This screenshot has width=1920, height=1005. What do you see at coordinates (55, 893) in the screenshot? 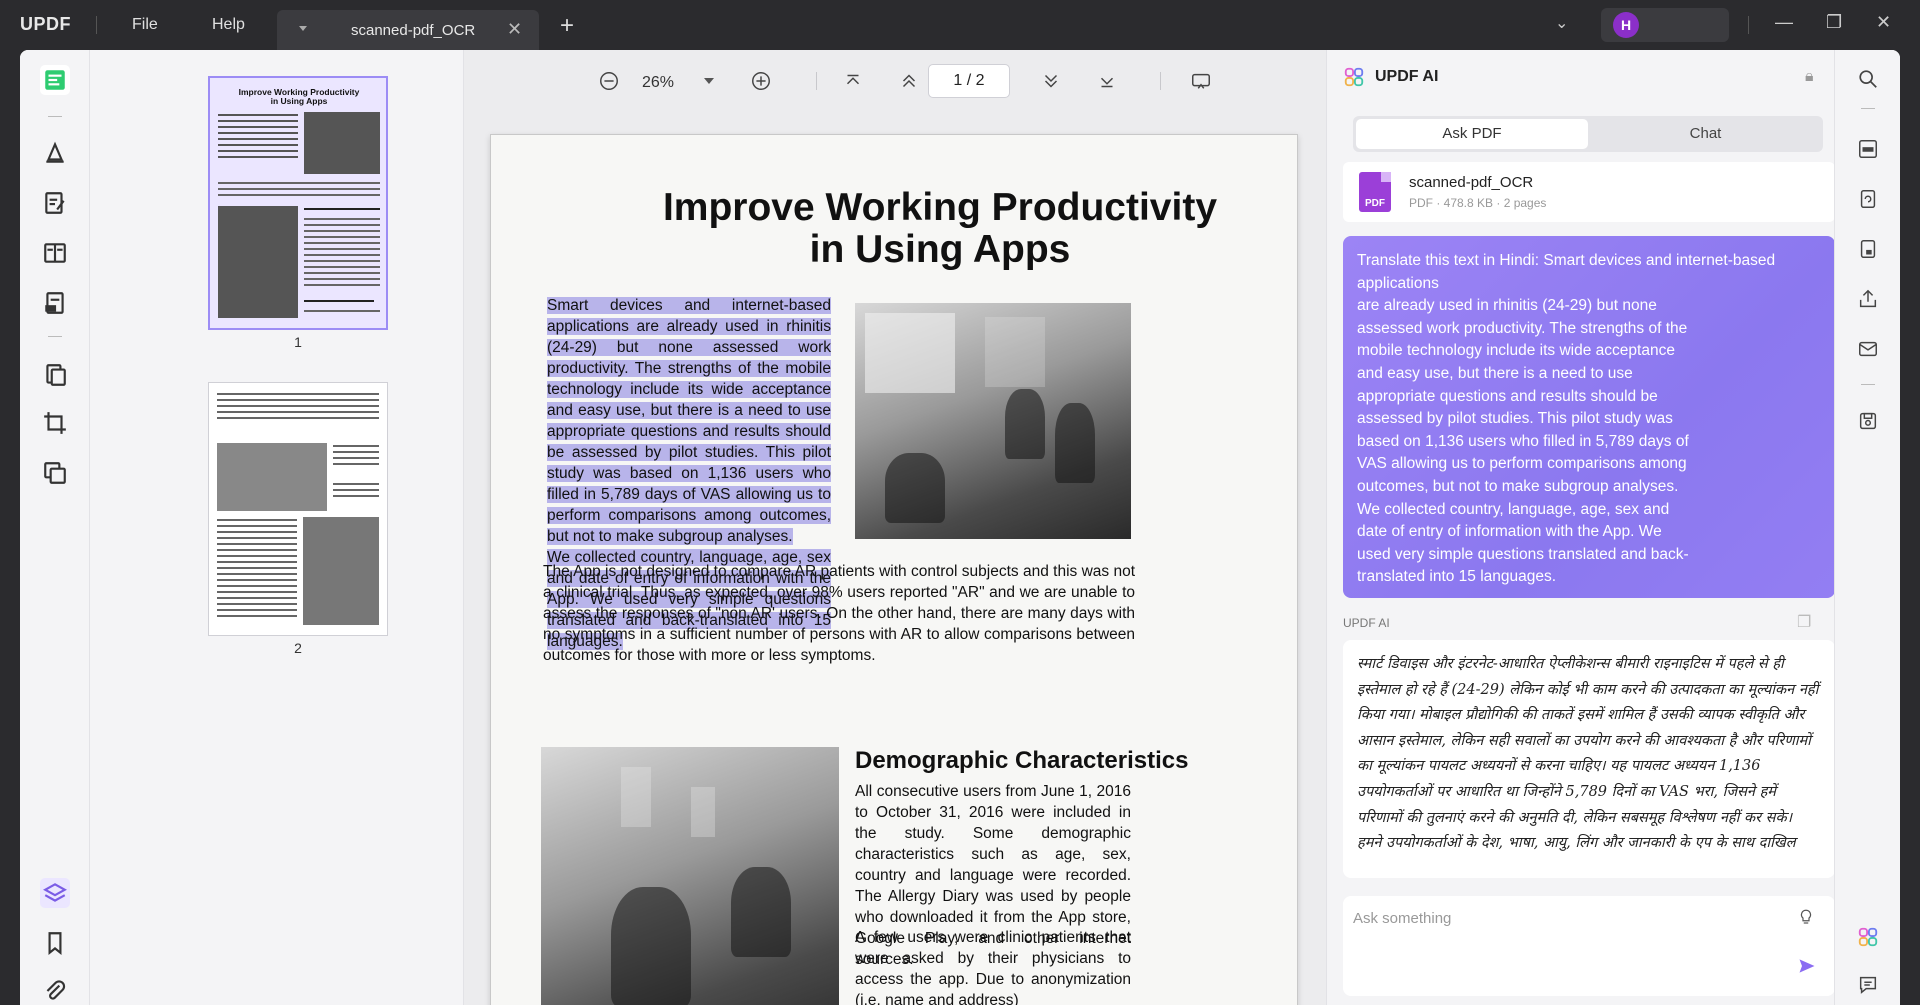
I see `layers-icon` at bounding box center [55, 893].